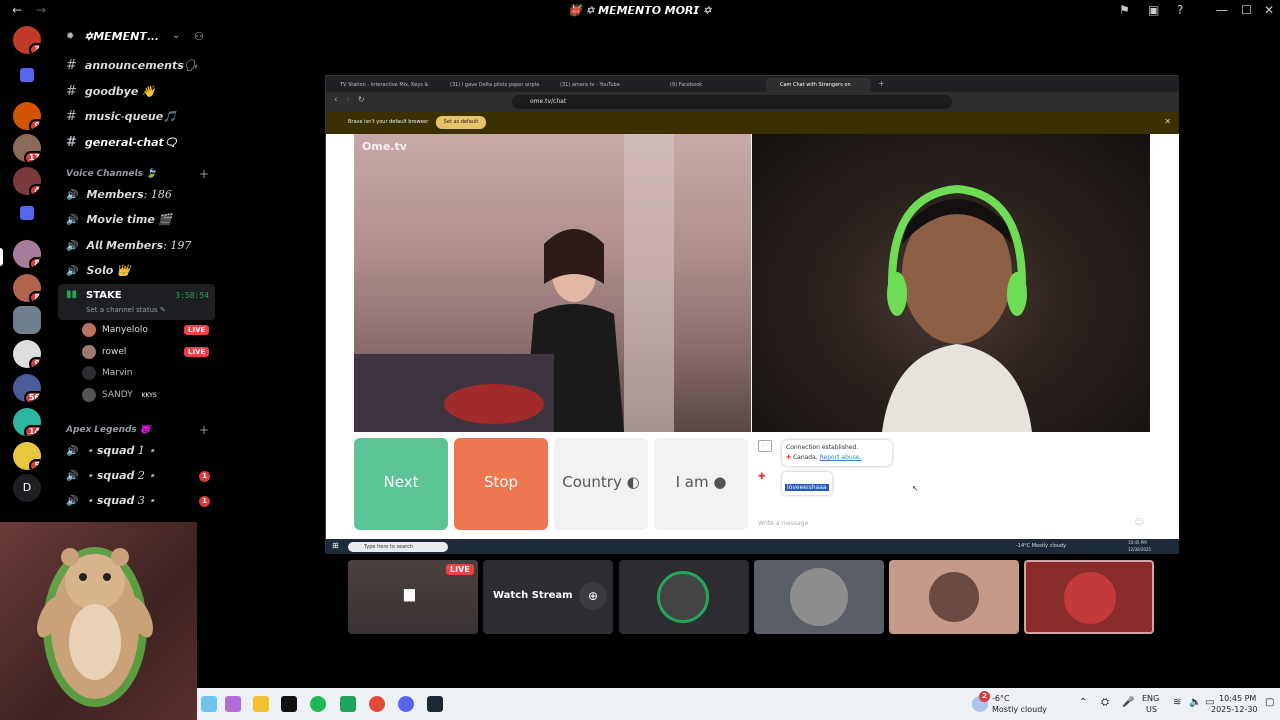 Image resolution: width=1280 pixels, height=720 pixels. What do you see at coordinates (401, 484) in the screenshot?
I see `next-button: Next` at bounding box center [401, 484].